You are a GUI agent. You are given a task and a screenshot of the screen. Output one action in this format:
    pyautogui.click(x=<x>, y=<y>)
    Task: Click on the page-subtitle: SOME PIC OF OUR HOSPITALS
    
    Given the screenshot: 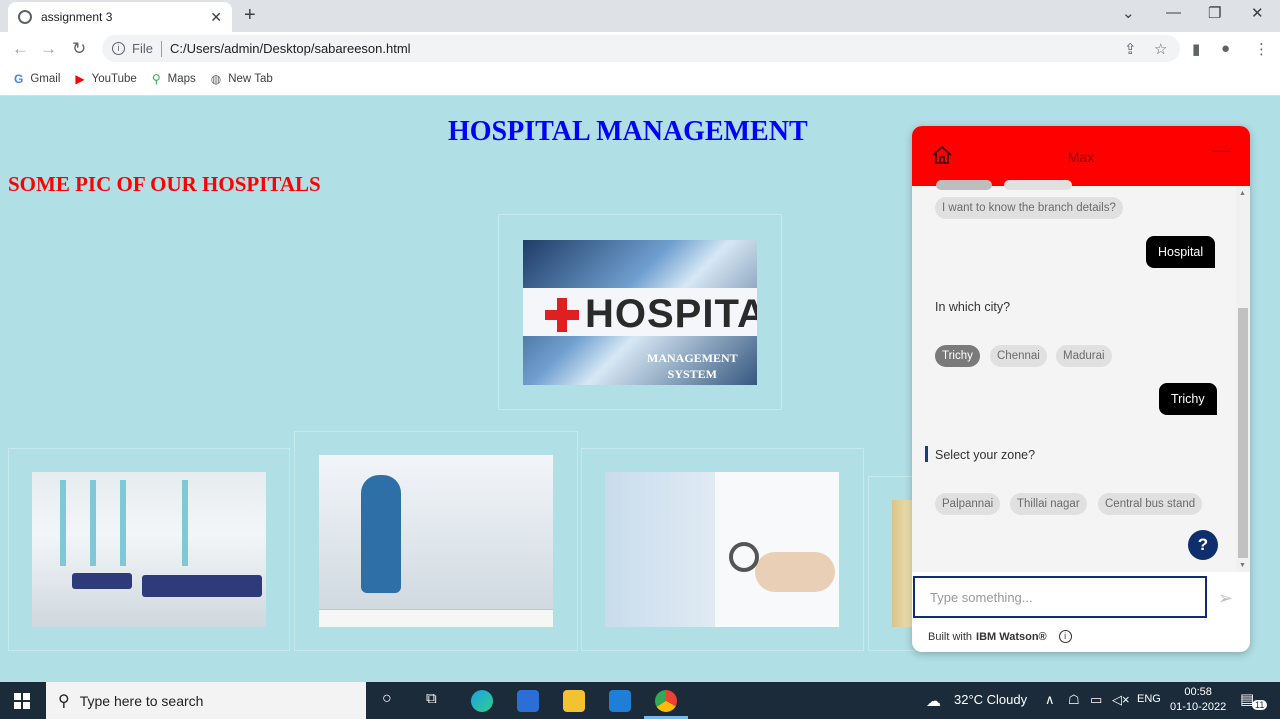 What is the action you would take?
    pyautogui.click(x=164, y=184)
    